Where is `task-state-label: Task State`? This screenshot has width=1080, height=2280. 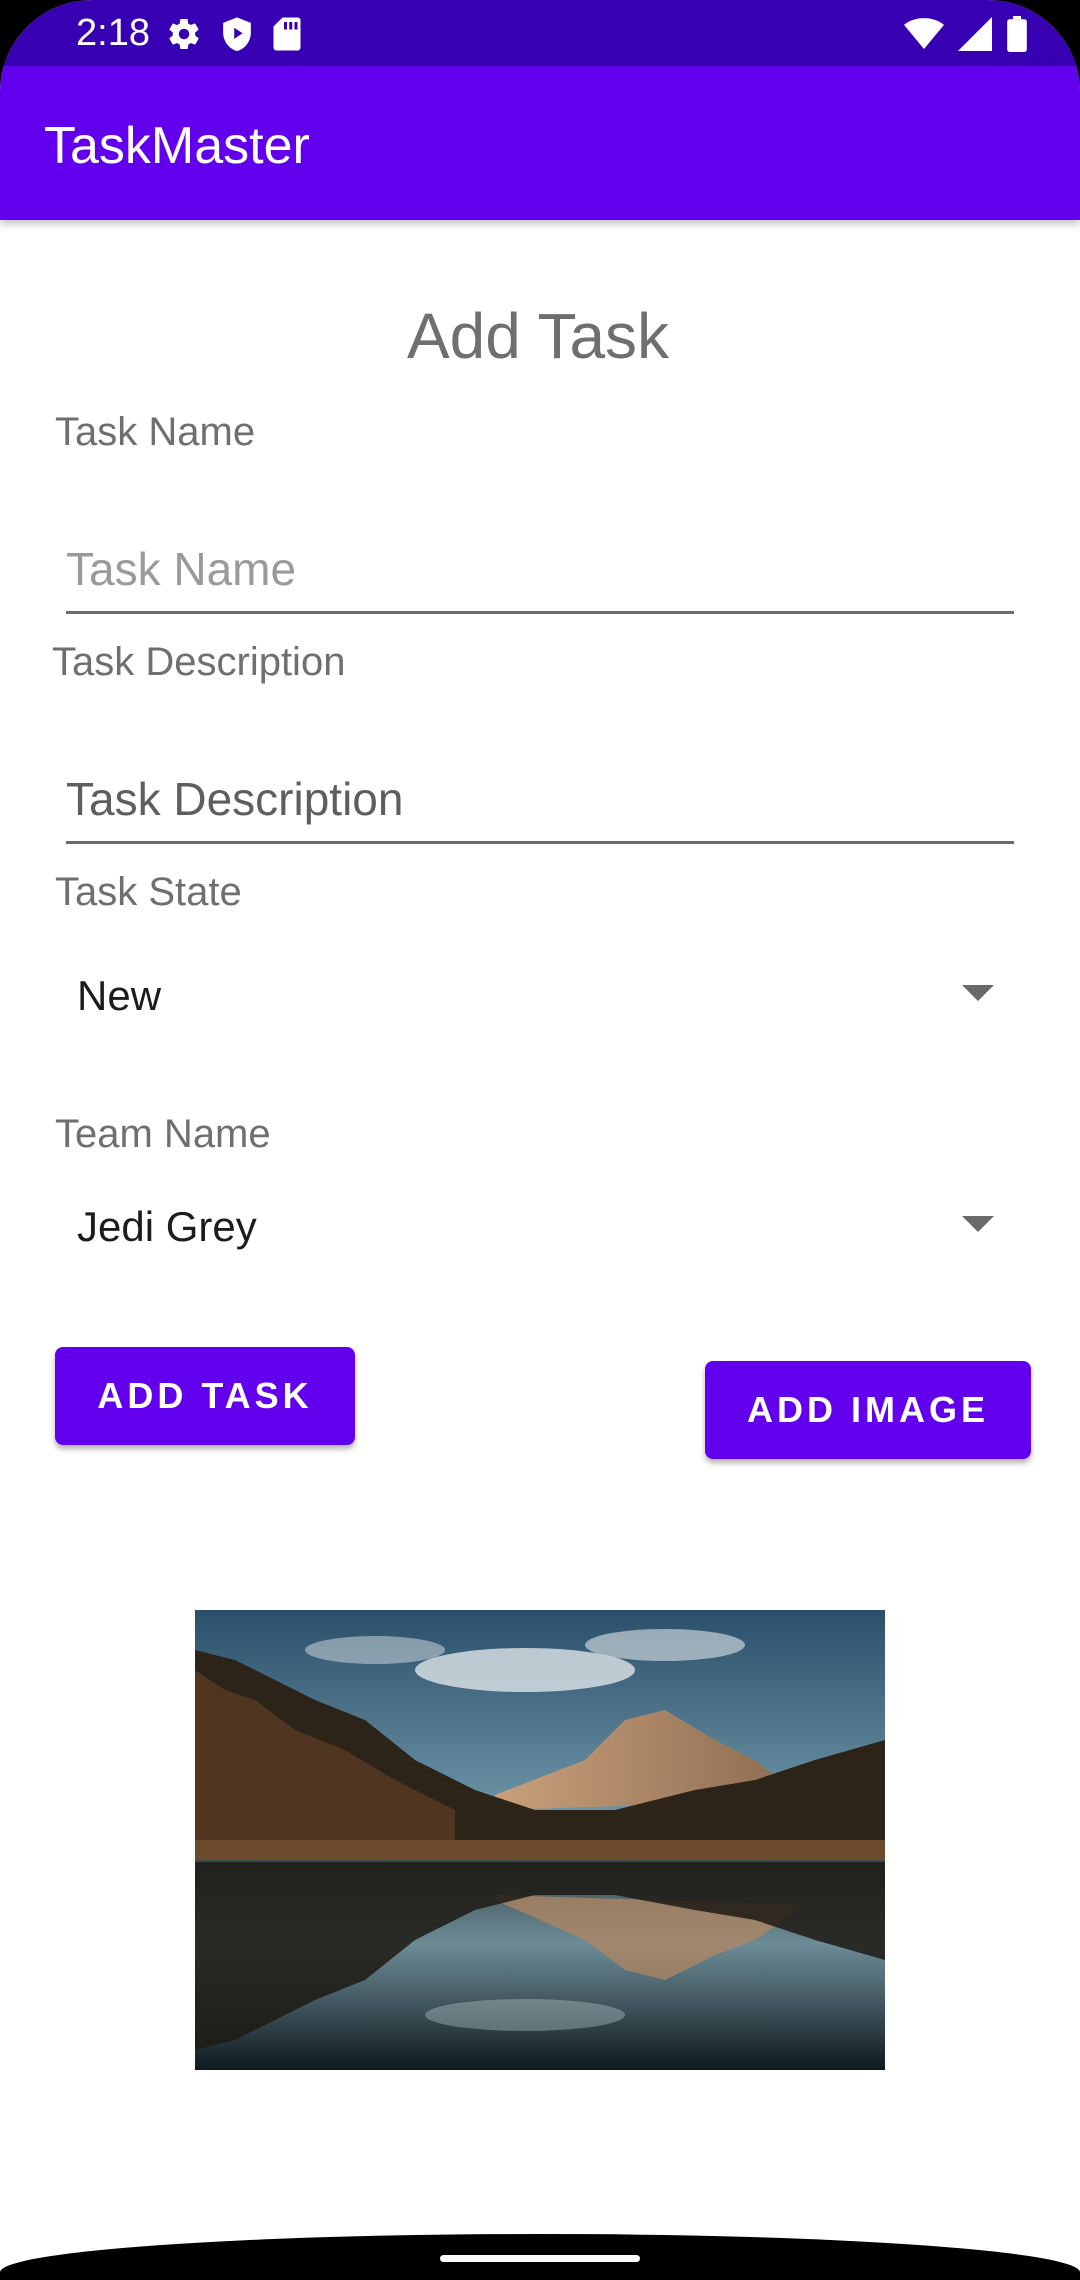 task-state-label: Task State is located at coordinates (148, 892).